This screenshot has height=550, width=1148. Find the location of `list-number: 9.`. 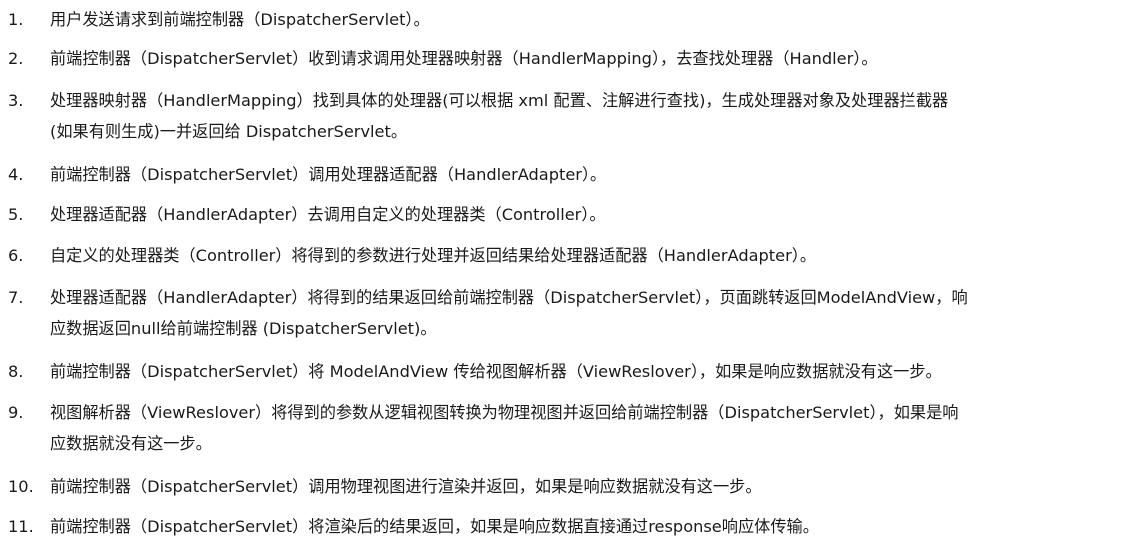

list-number: 9. is located at coordinates (16, 412).